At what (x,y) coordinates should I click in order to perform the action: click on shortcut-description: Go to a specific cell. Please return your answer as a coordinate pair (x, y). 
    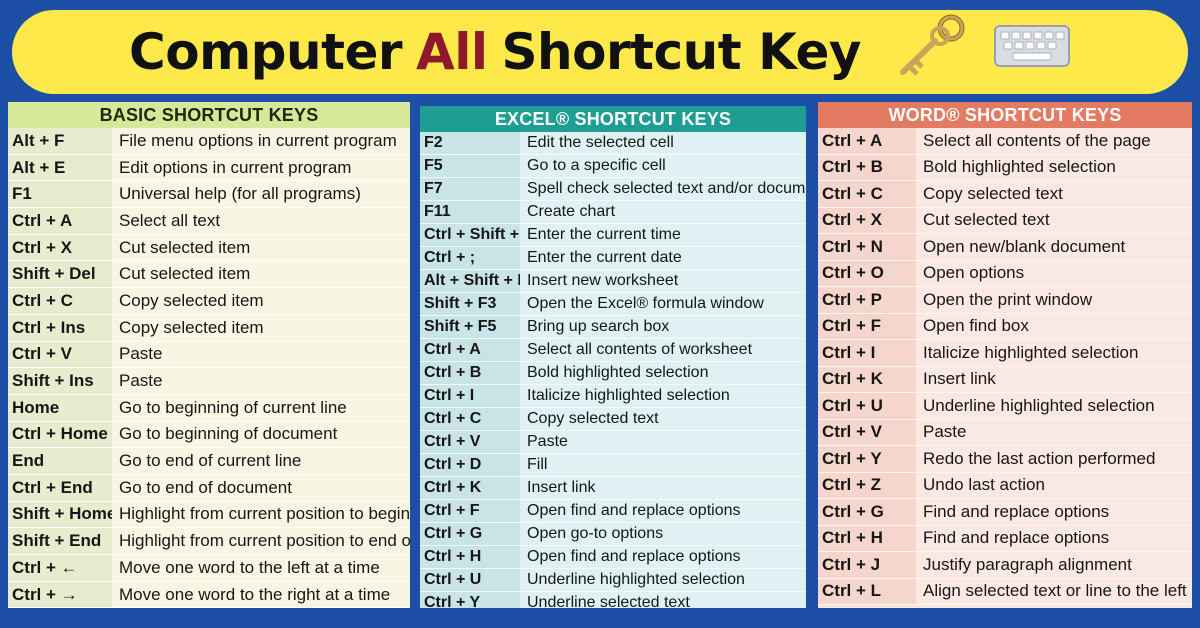
    Looking at the image, I should click on (663, 166).